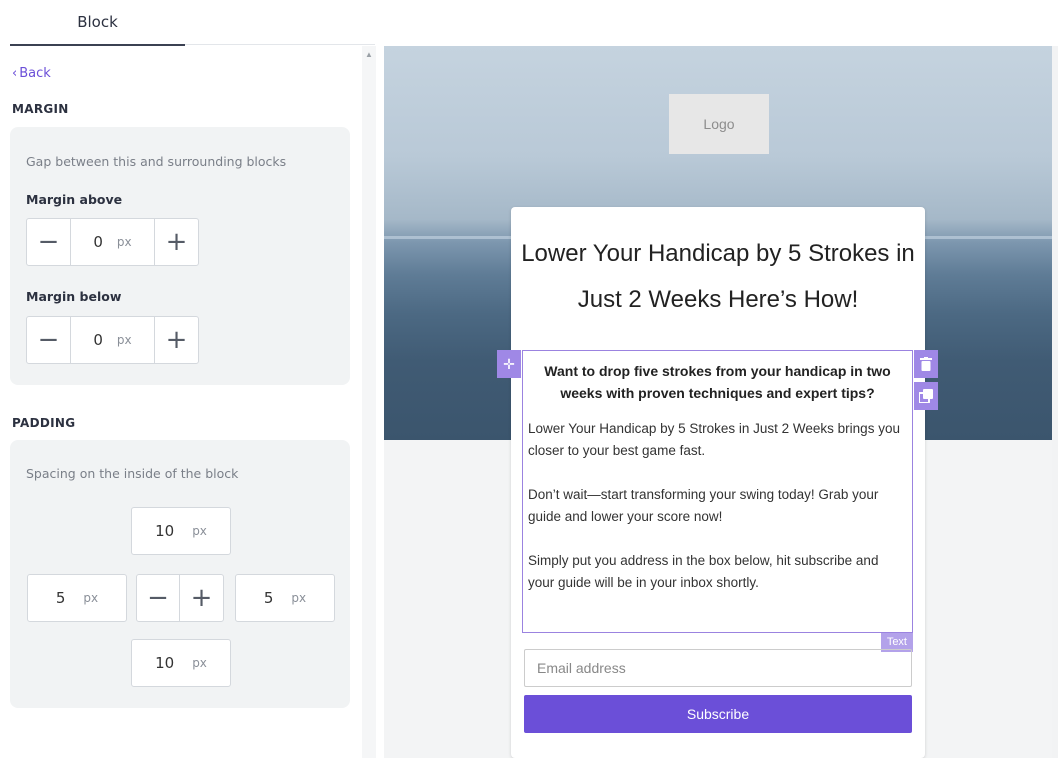 Image resolution: width=1058 pixels, height=758 pixels. Describe the element at coordinates (35, 73) in the screenshot. I see `back-label: Back` at that location.